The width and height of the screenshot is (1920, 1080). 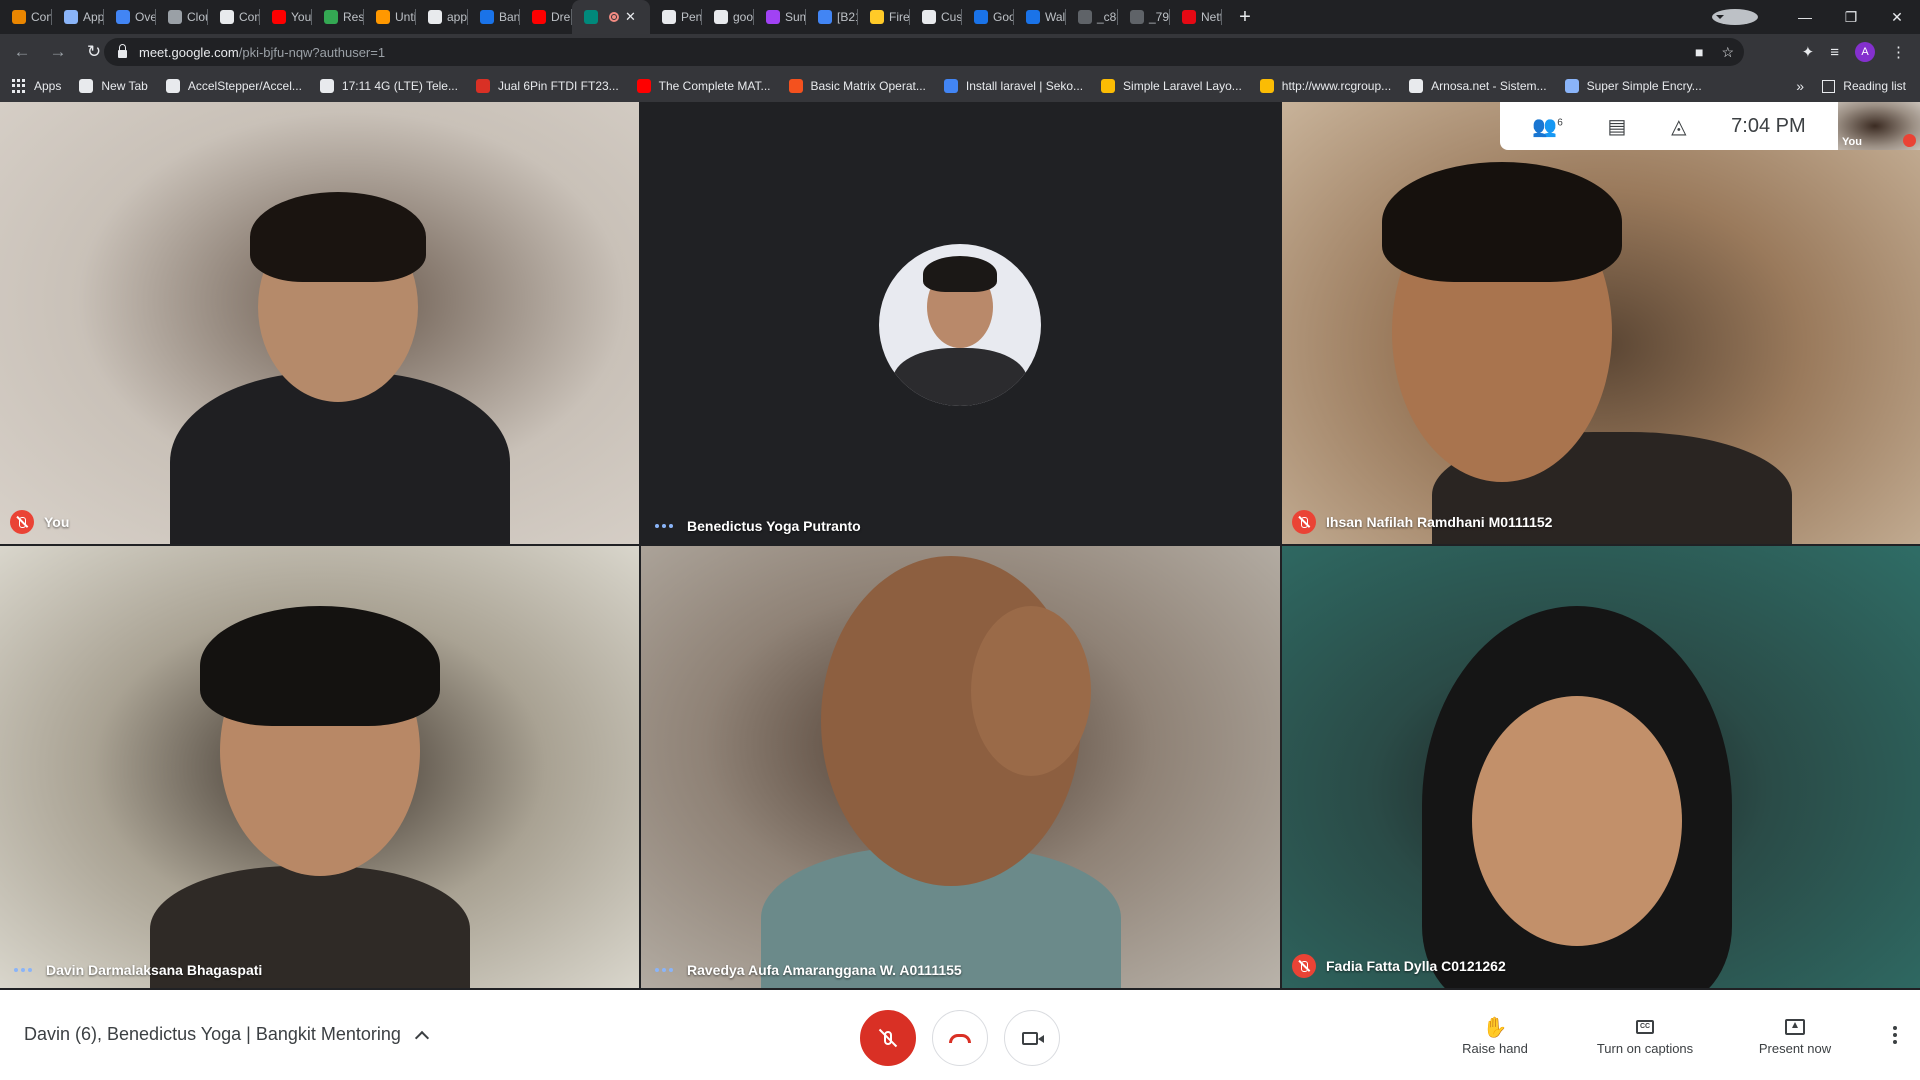 I want to click on browser-tab: YouTu, so click(x=286, y=17).